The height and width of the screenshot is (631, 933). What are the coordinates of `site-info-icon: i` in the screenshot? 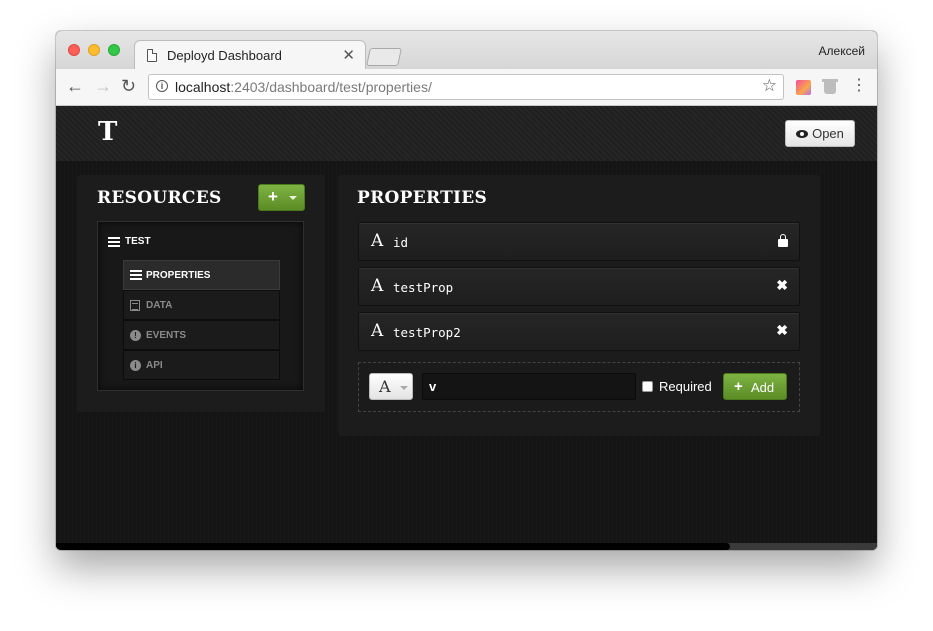 It's located at (162, 86).